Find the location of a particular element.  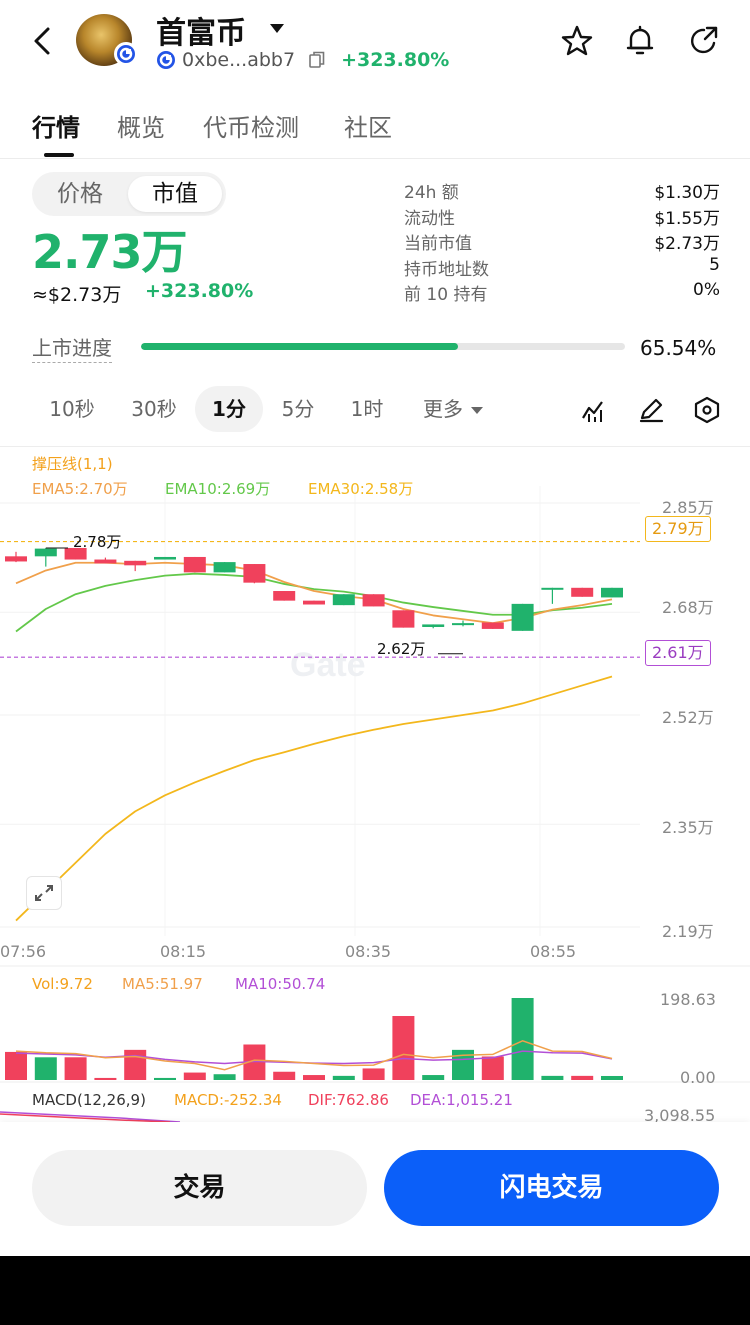

current-value: 2.73万 is located at coordinates (109, 252).